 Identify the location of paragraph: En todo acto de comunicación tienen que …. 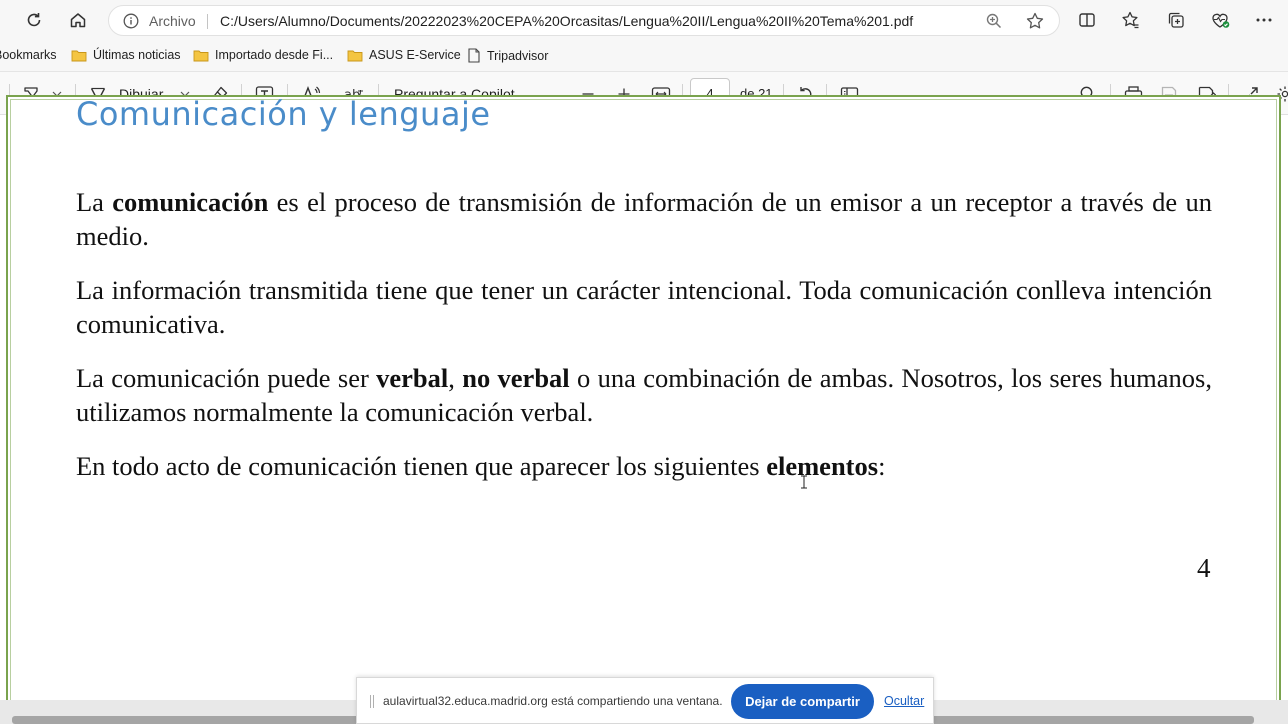
(644, 466).